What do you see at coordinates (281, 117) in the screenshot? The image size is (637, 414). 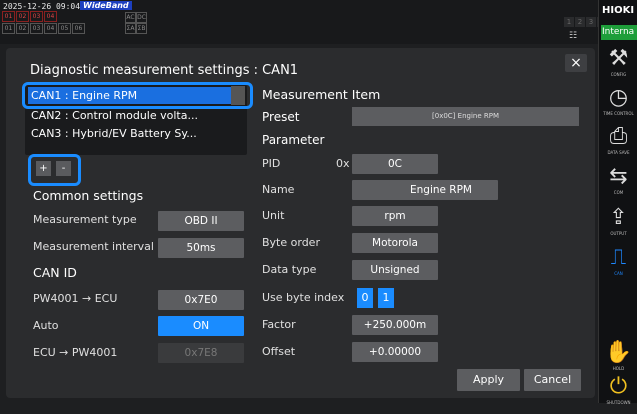 I see `preset-label: Preset` at bounding box center [281, 117].